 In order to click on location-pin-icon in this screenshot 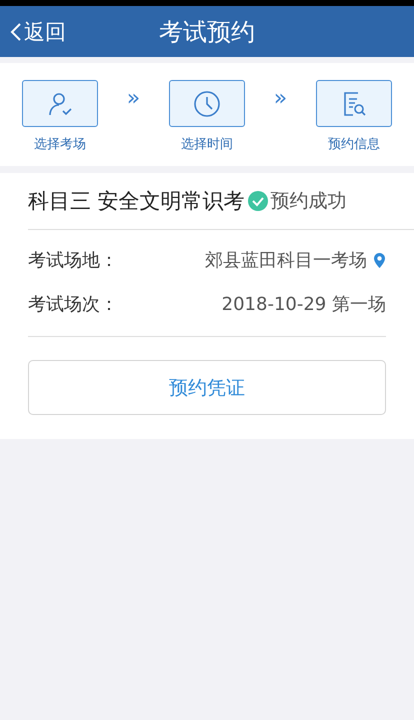, I will do `click(379, 260)`.